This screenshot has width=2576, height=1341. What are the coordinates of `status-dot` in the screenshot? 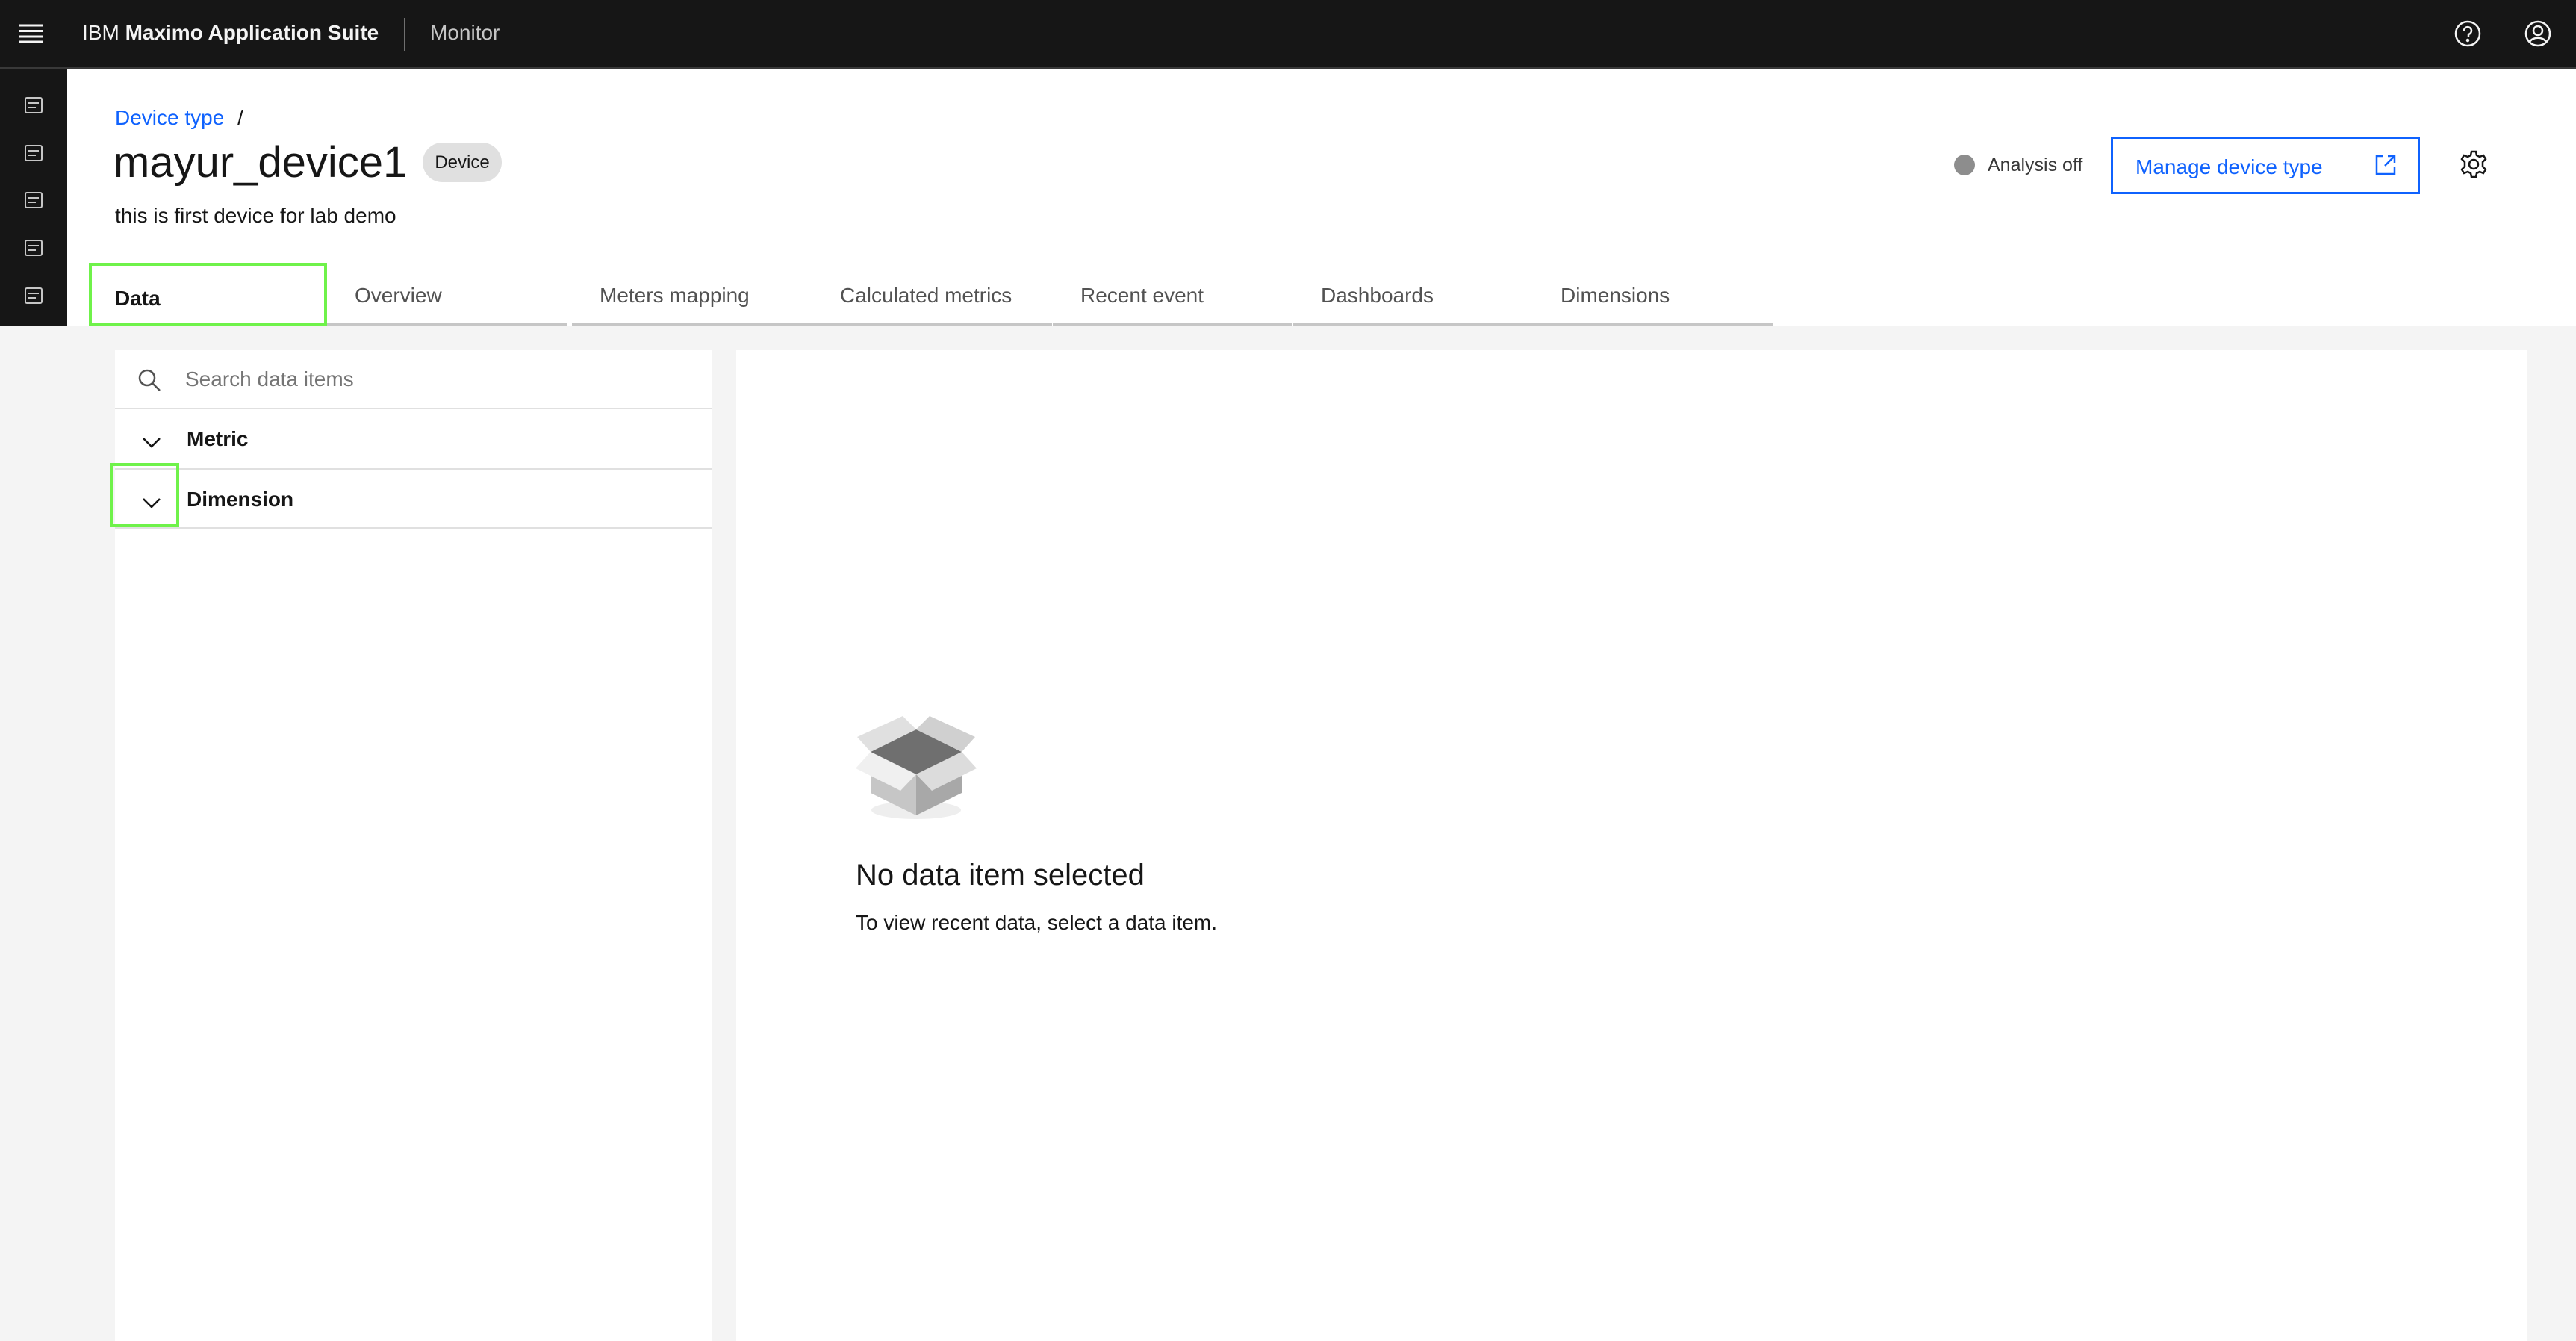 It's located at (1964, 165).